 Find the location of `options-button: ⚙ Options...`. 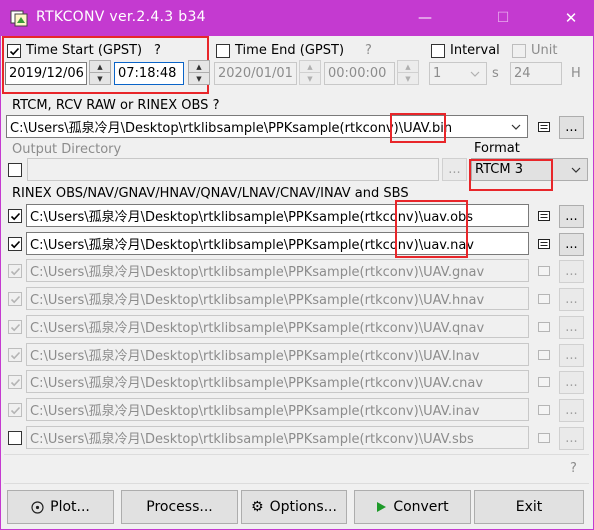

options-button: ⚙ Options... is located at coordinates (294, 507).